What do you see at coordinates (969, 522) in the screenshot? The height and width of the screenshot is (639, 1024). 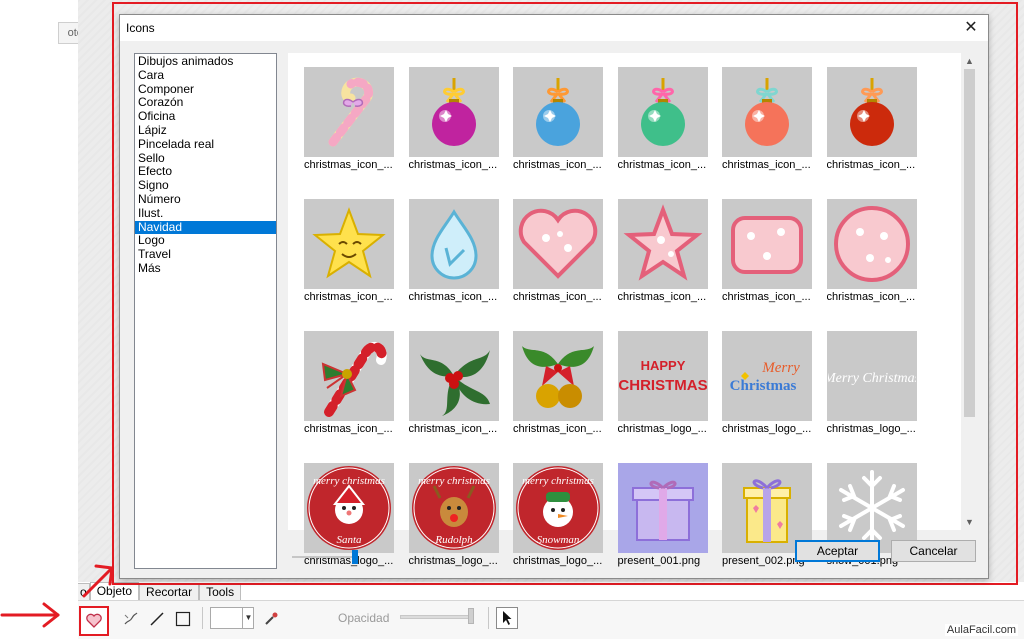 I see `scroll-down-icon: ▼` at bounding box center [969, 522].